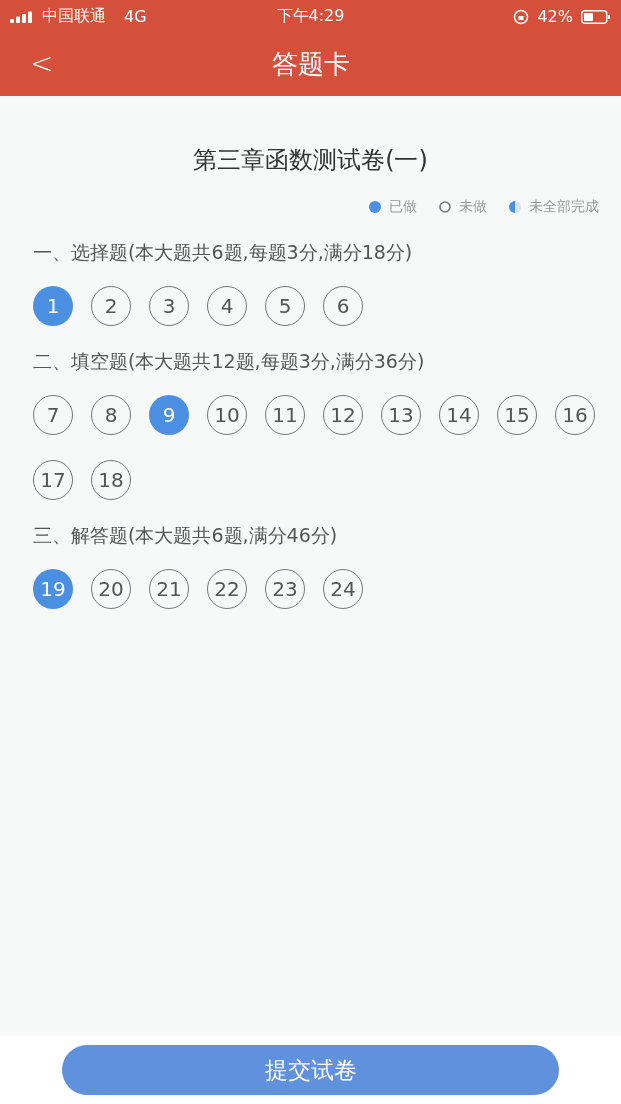 This screenshot has width=621, height=1104. What do you see at coordinates (555, 16) in the screenshot?
I see `battery-percent: 42%` at bounding box center [555, 16].